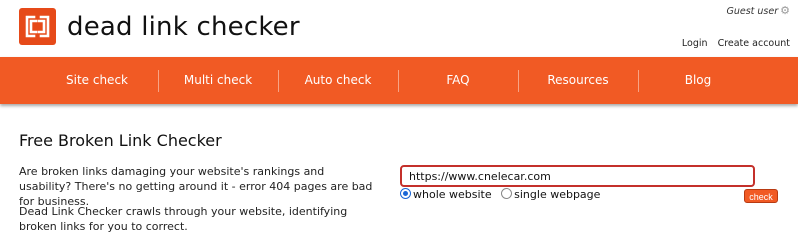 The width and height of the screenshot is (798, 240). What do you see at coordinates (695, 43) in the screenshot?
I see `login-link: Login` at bounding box center [695, 43].